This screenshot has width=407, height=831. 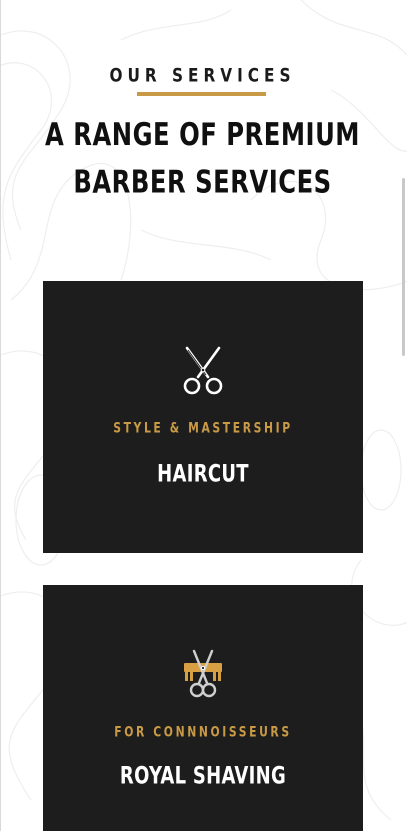 What do you see at coordinates (202, 135) in the screenshot?
I see `headline-line-1: A RANGE OF PREMIUM` at bounding box center [202, 135].